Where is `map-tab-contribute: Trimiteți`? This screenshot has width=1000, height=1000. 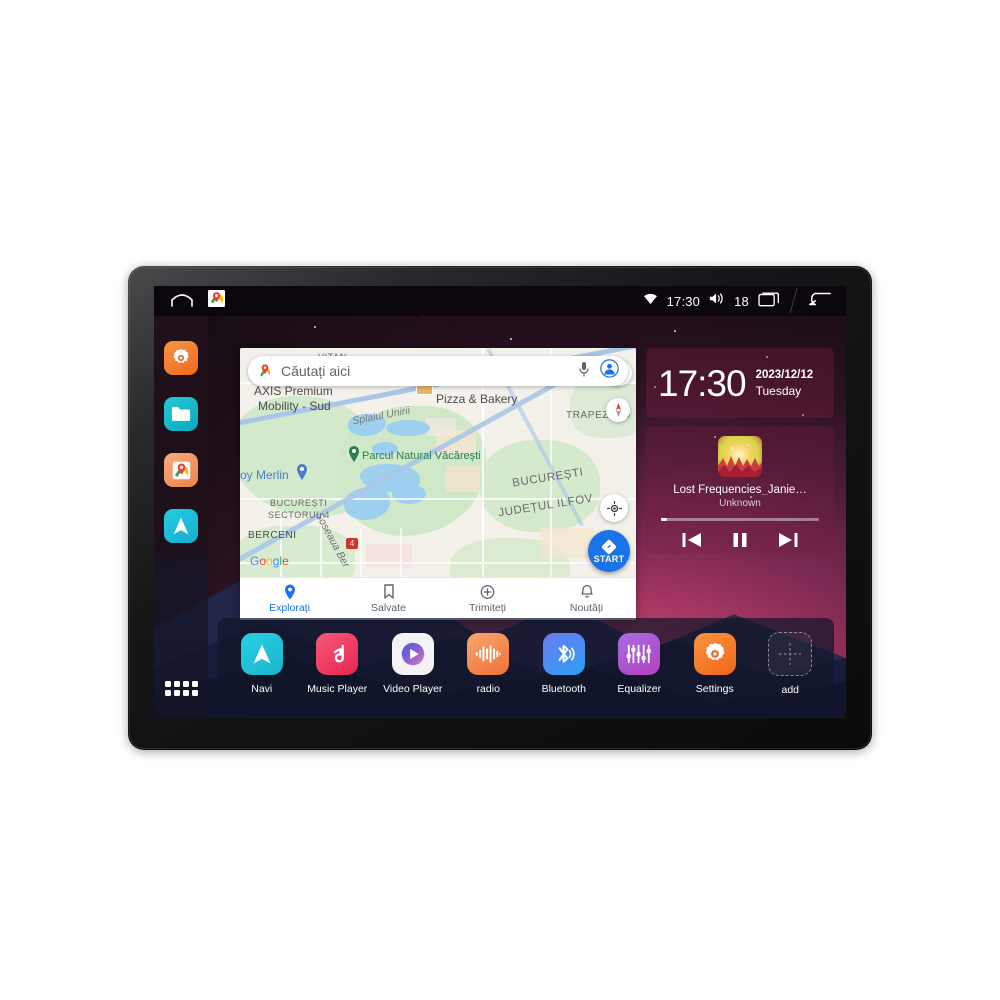
map-tab-contribute: Trimiteți is located at coordinates (487, 599).